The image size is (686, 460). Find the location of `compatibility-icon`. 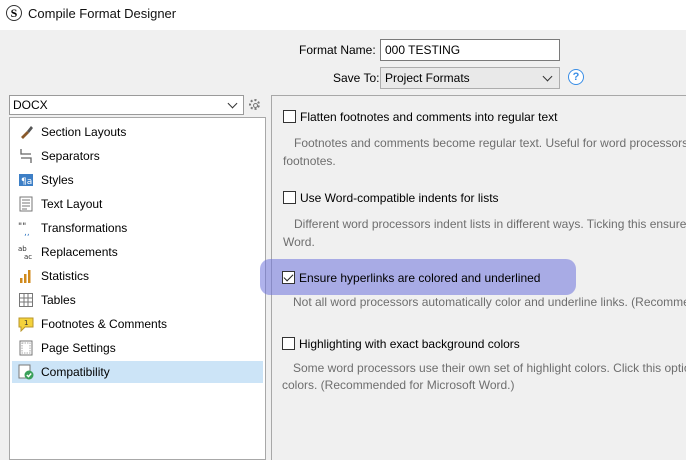

compatibility-icon is located at coordinates (26, 372).